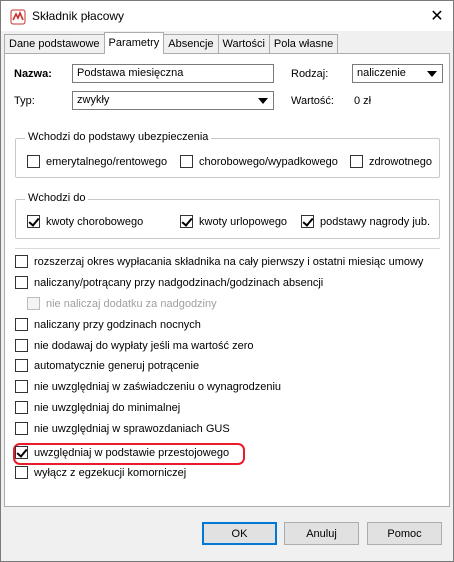  What do you see at coordinates (134, 43) in the screenshot?
I see `tab-parametry: Parametry` at bounding box center [134, 43].